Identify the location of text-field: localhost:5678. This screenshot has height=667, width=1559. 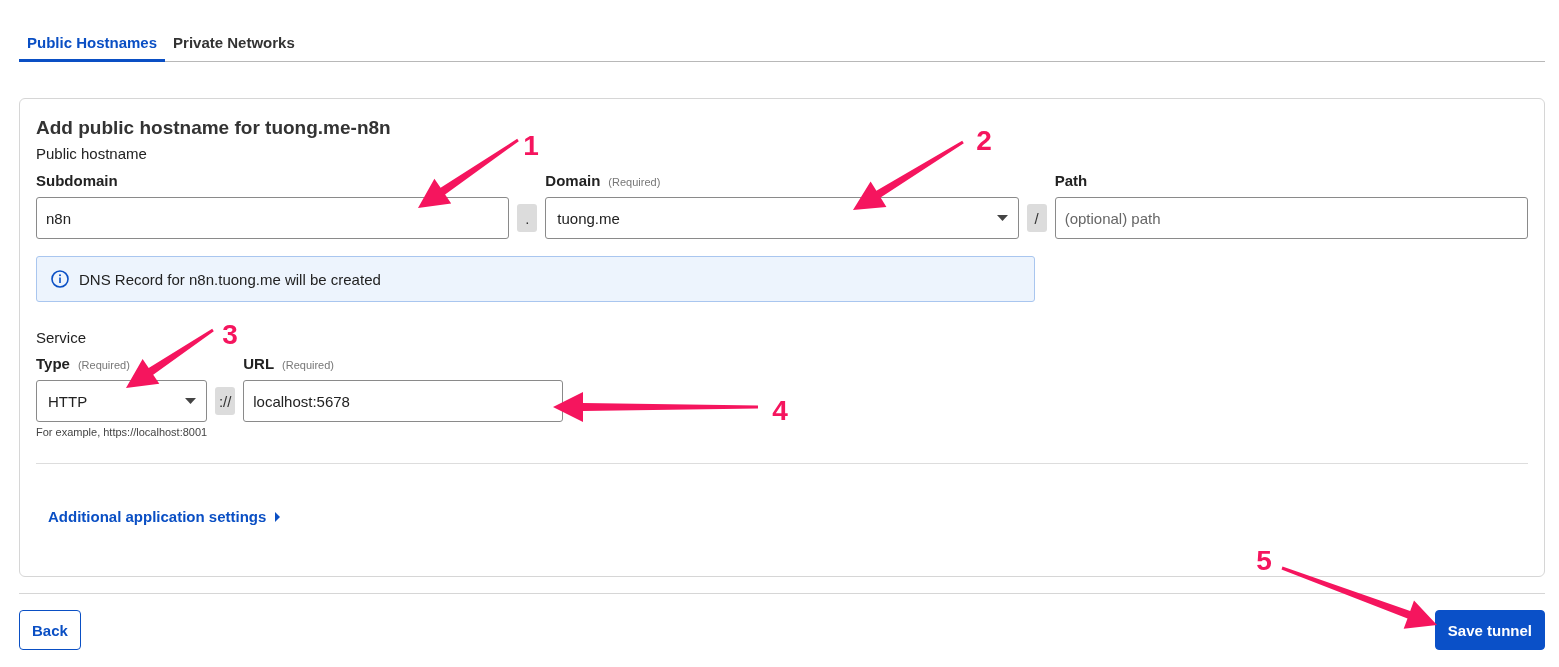
(403, 401).